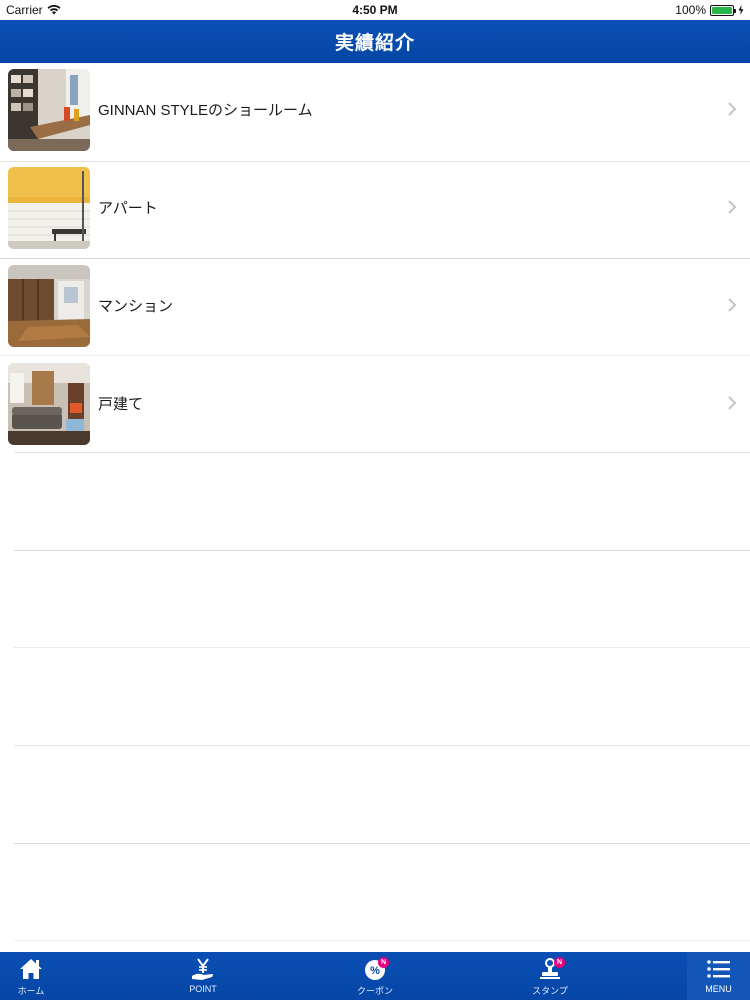 This screenshot has width=750, height=1000. What do you see at coordinates (49, 208) in the screenshot?
I see `apartment-photo` at bounding box center [49, 208].